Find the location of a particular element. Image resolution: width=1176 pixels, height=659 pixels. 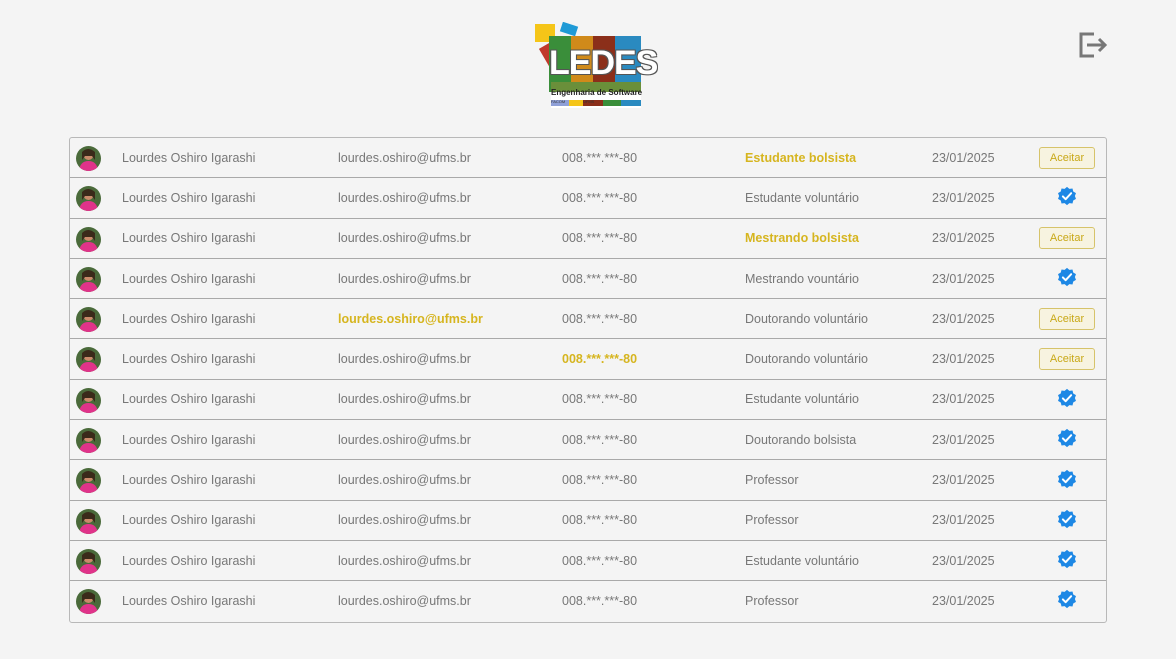

logout-icon is located at coordinates (1093, 45).